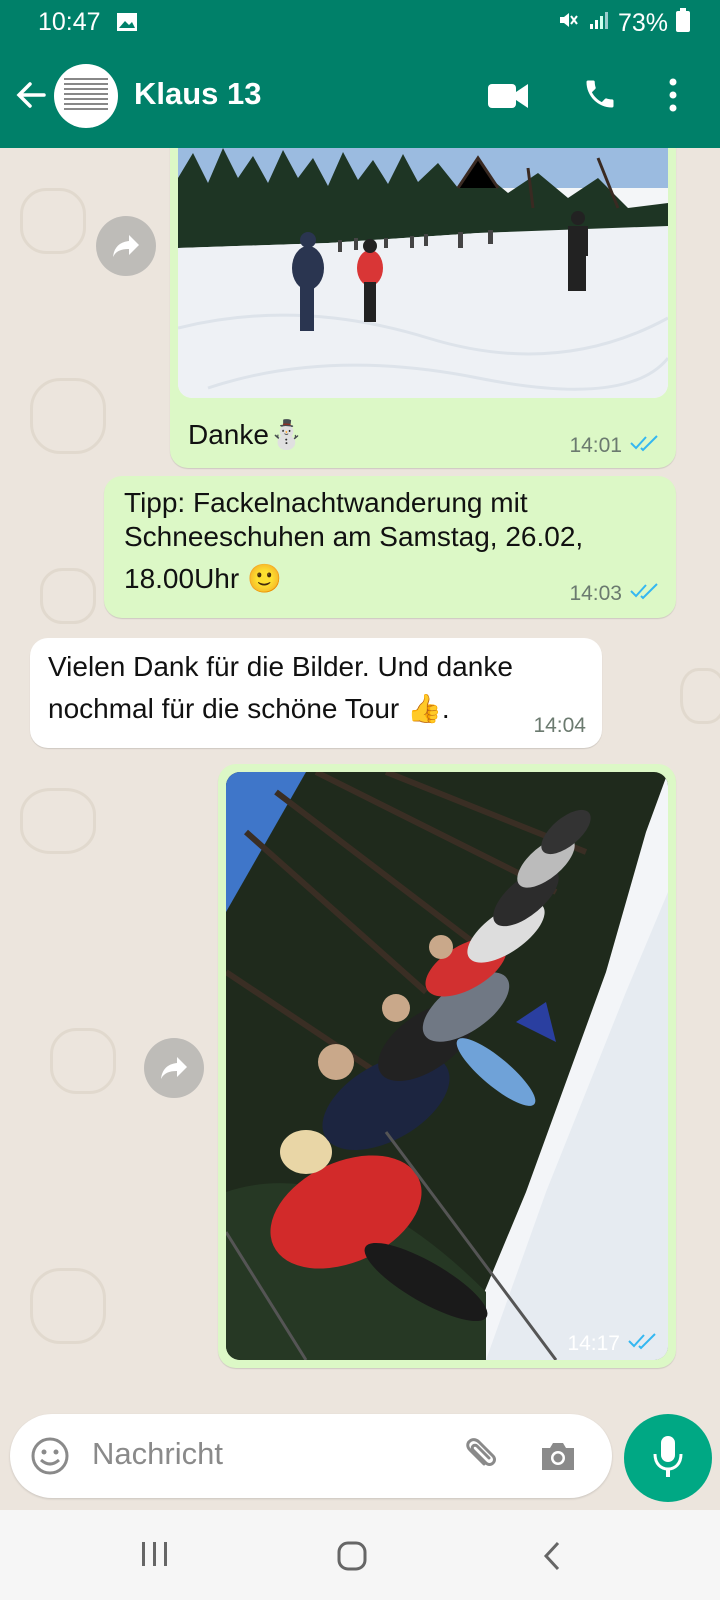 The width and height of the screenshot is (720, 1600). I want to click on message-meta: 14:03, so click(614, 594).